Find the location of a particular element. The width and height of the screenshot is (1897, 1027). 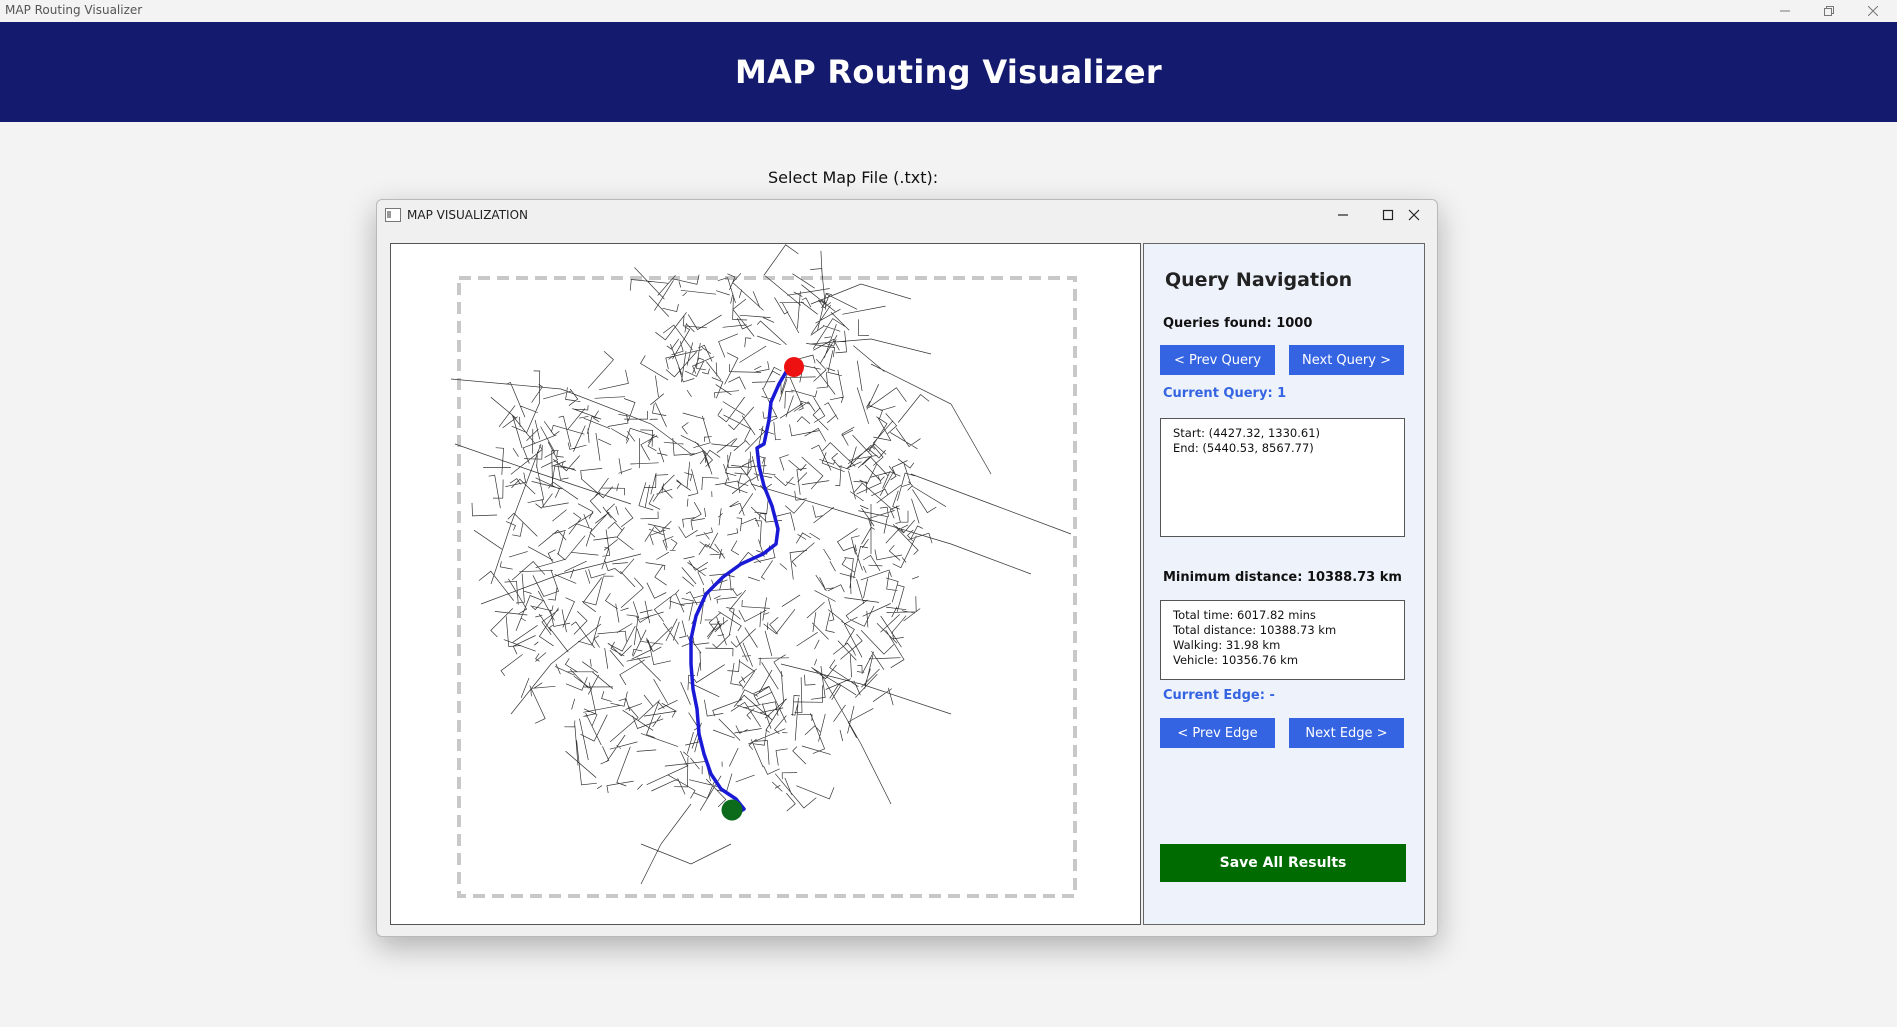

total-distance-line: Total distance: 10388.73 km is located at coordinates (1255, 630).